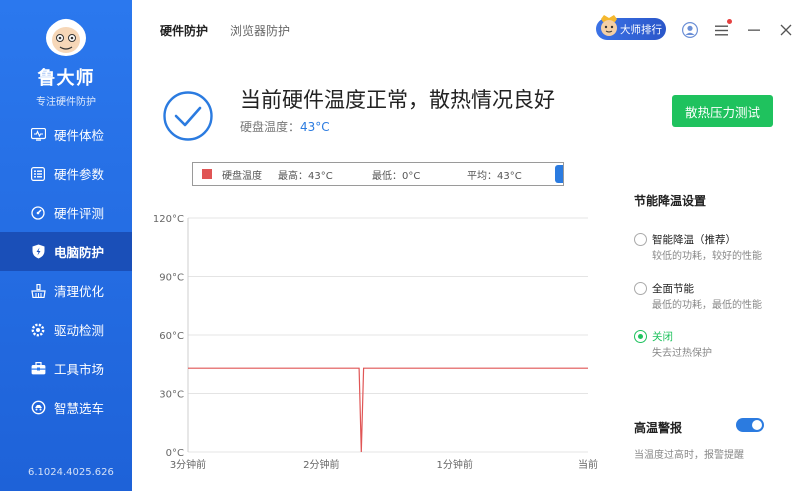 The width and height of the screenshot is (800, 491). What do you see at coordinates (722, 111) in the screenshot?
I see `stress-test-button: 散热压力测试` at bounding box center [722, 111].